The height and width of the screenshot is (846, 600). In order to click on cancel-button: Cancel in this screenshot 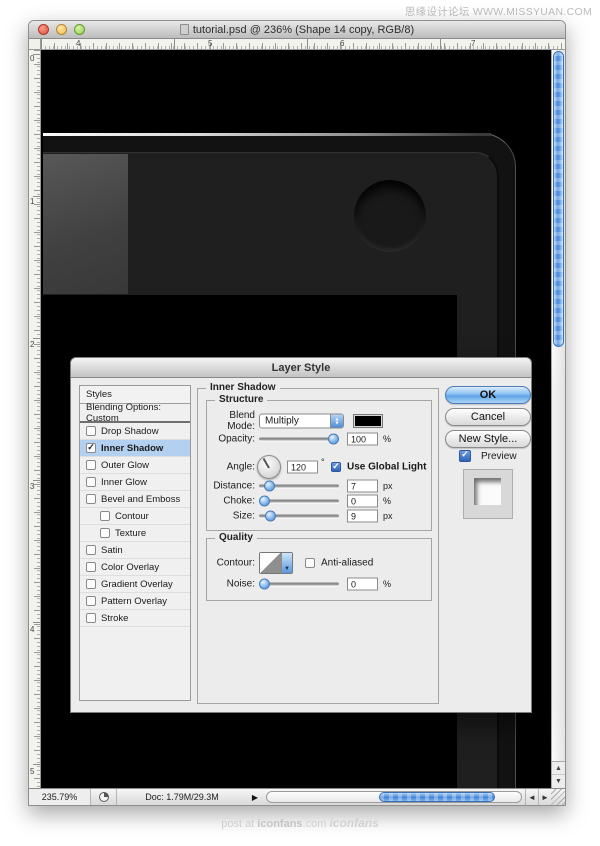, I will do `click(488, 417)`.